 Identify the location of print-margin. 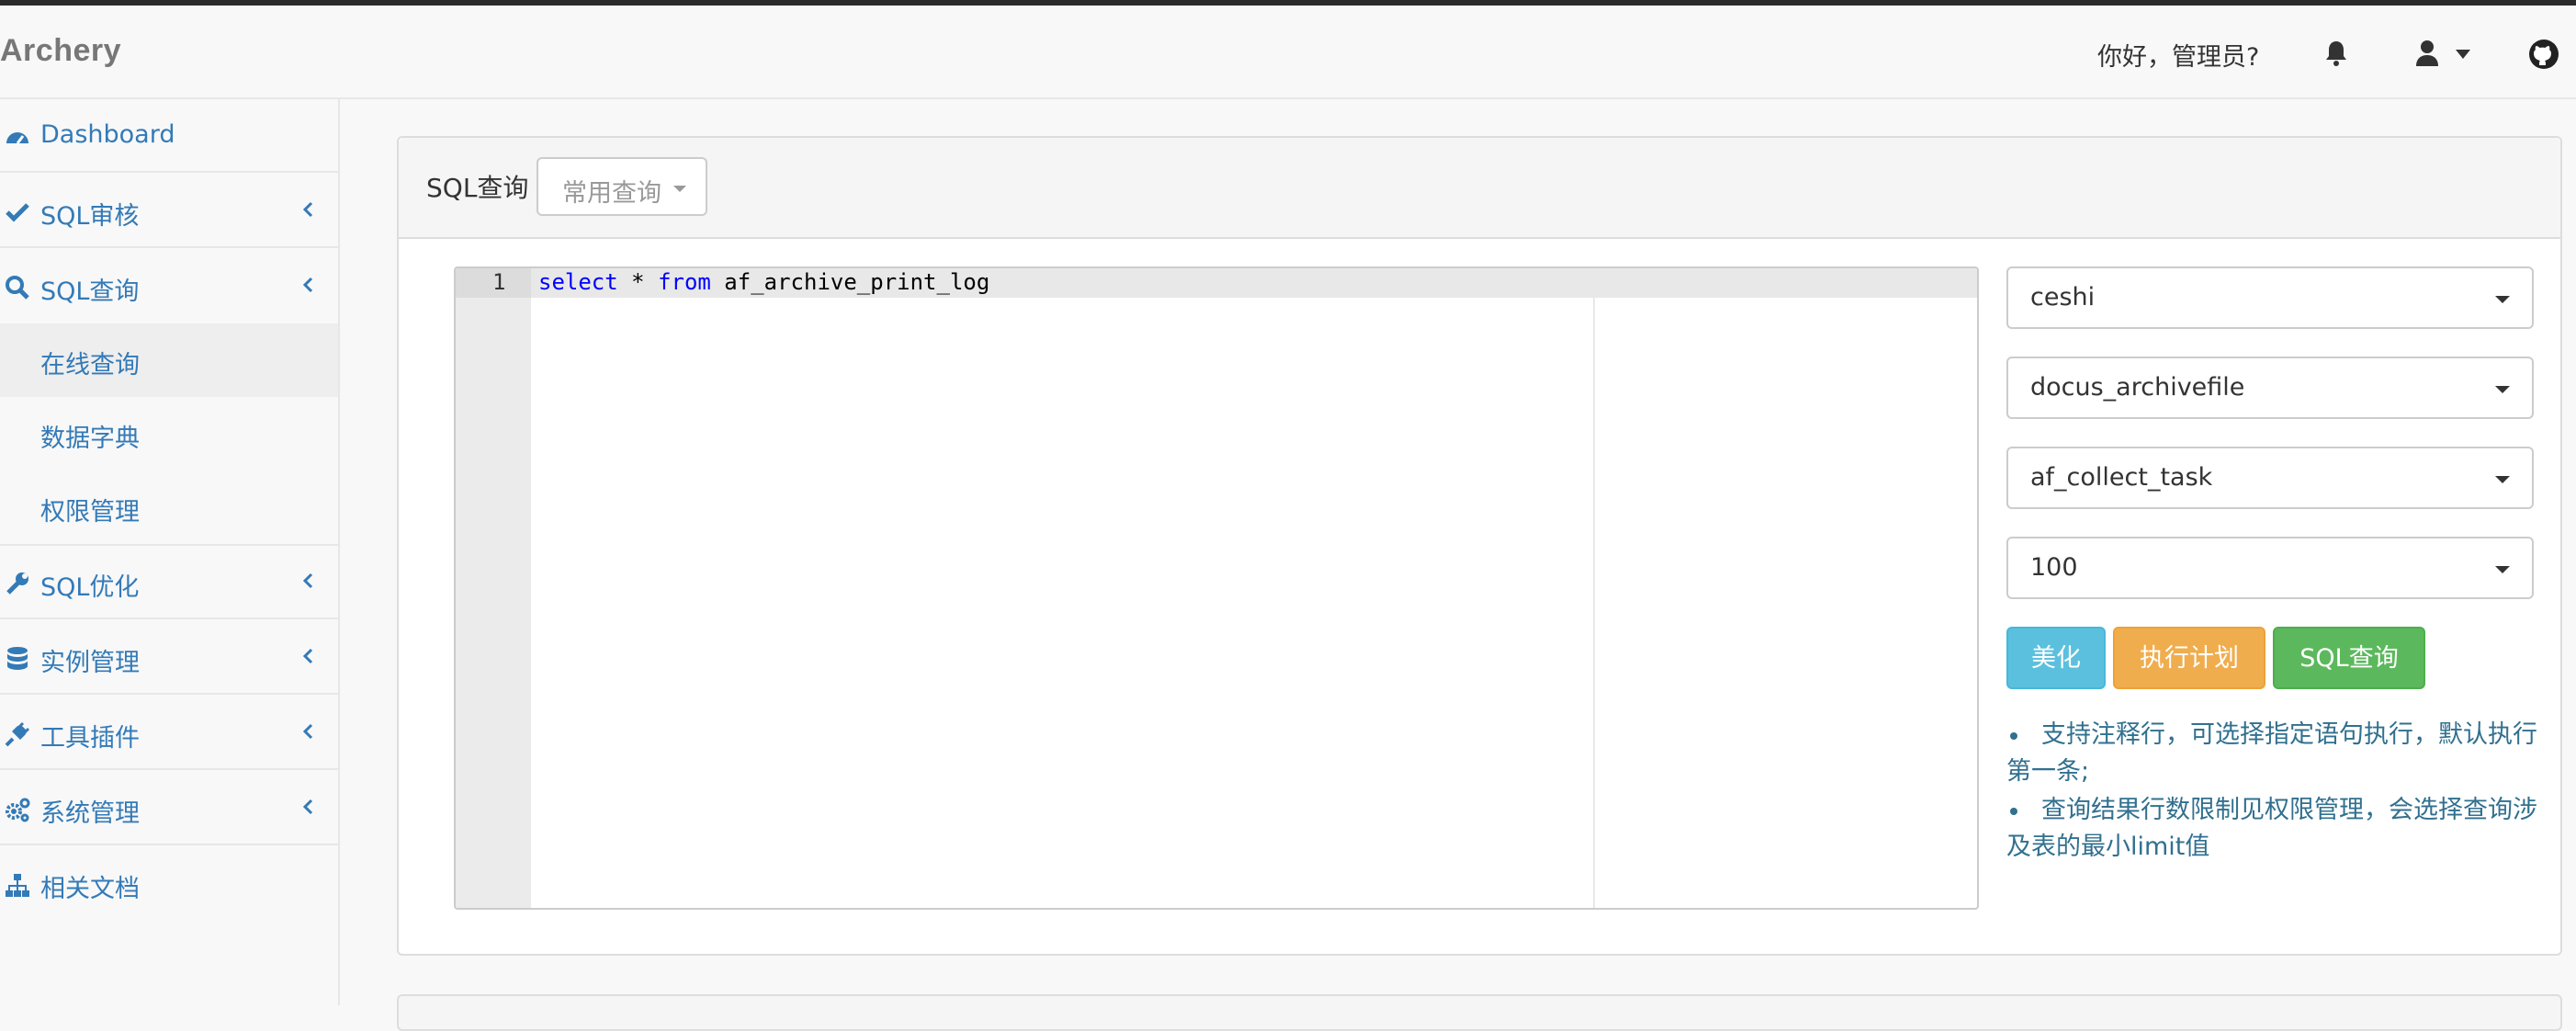
(1594, 588).